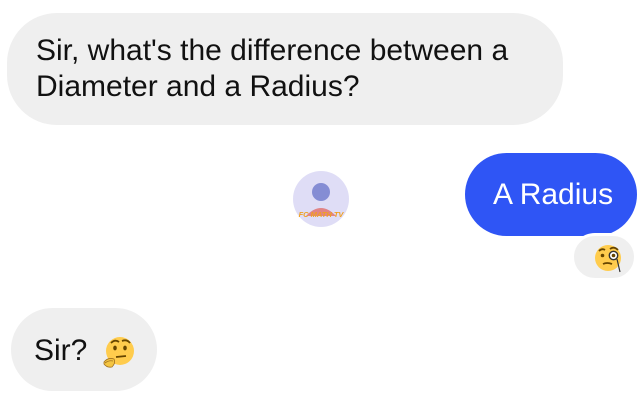 This screenshot has height=401, width=640. I want to click on message-text: A Radius, so click(553, 194).